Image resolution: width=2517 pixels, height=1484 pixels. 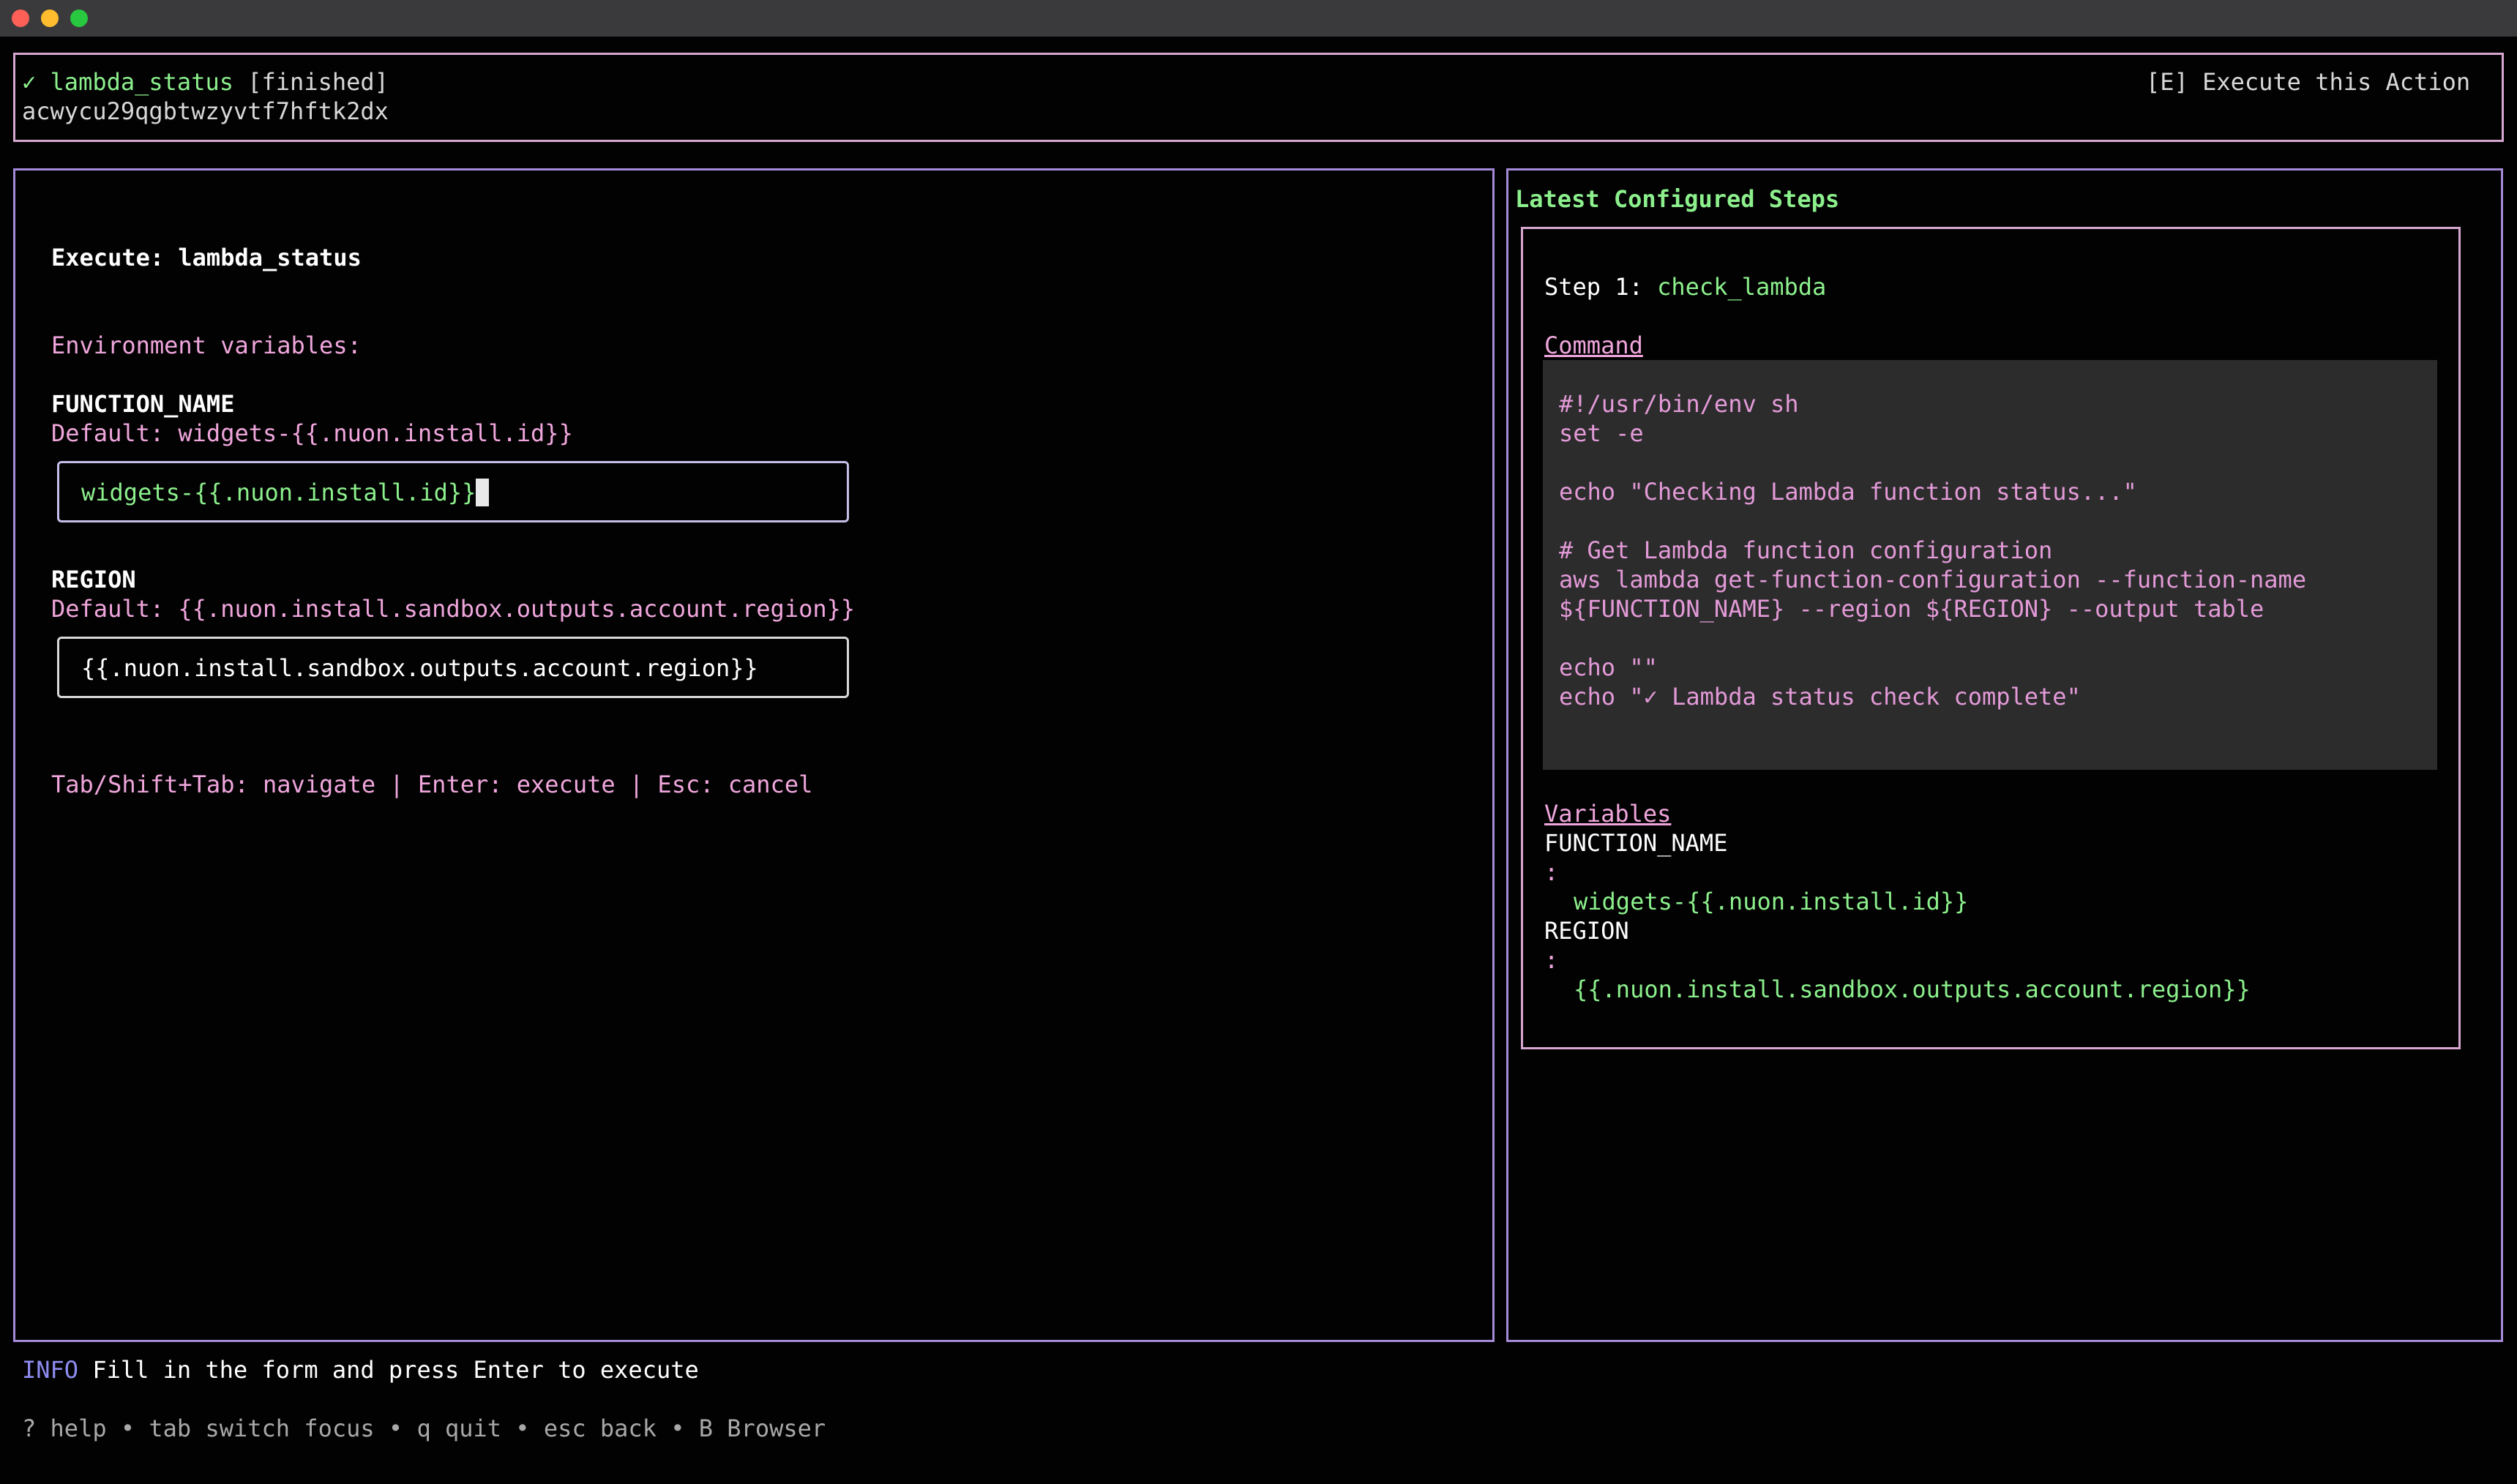 I want to click on form-title: Execute: lambda_status, so click(x=207, y=257).